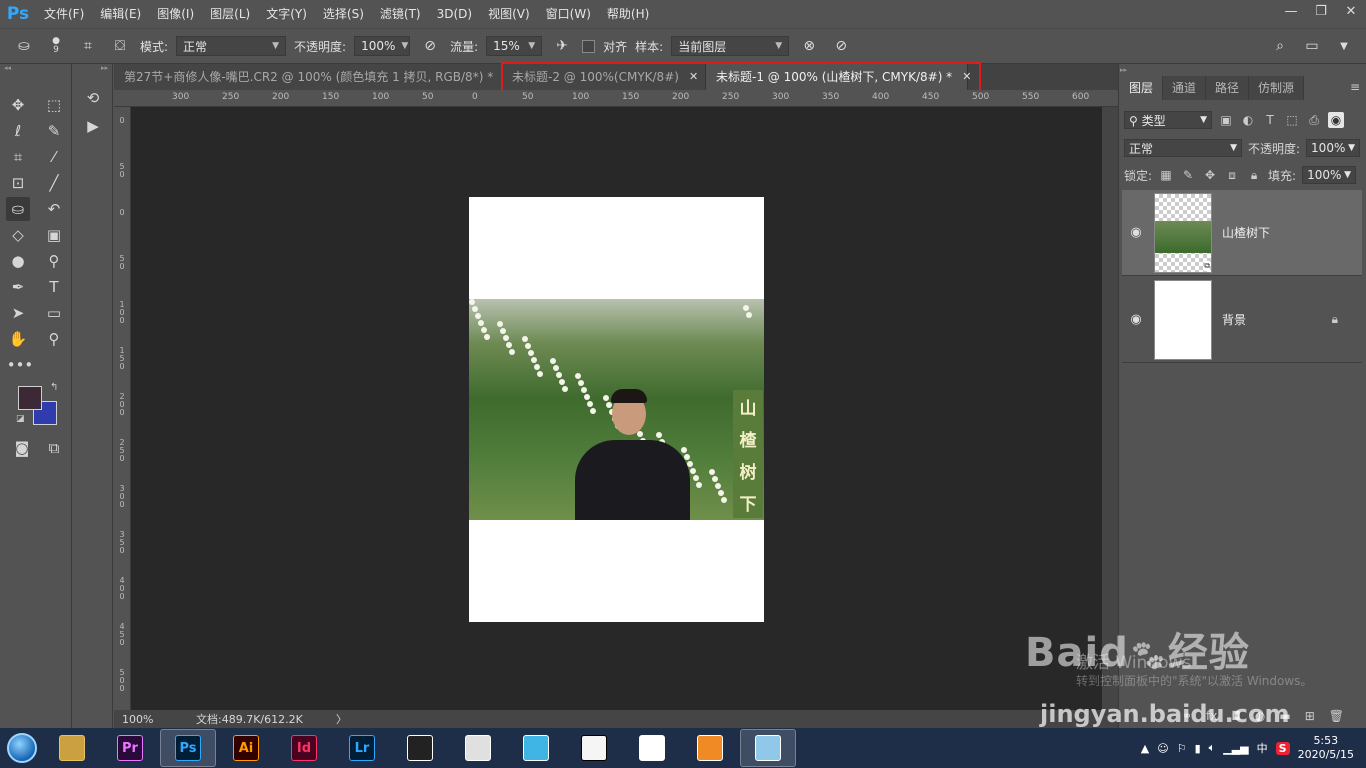  Describe the element at coordinates (562, 46) in the screenshot. I see `airbrush-icon: ✈` at that location.